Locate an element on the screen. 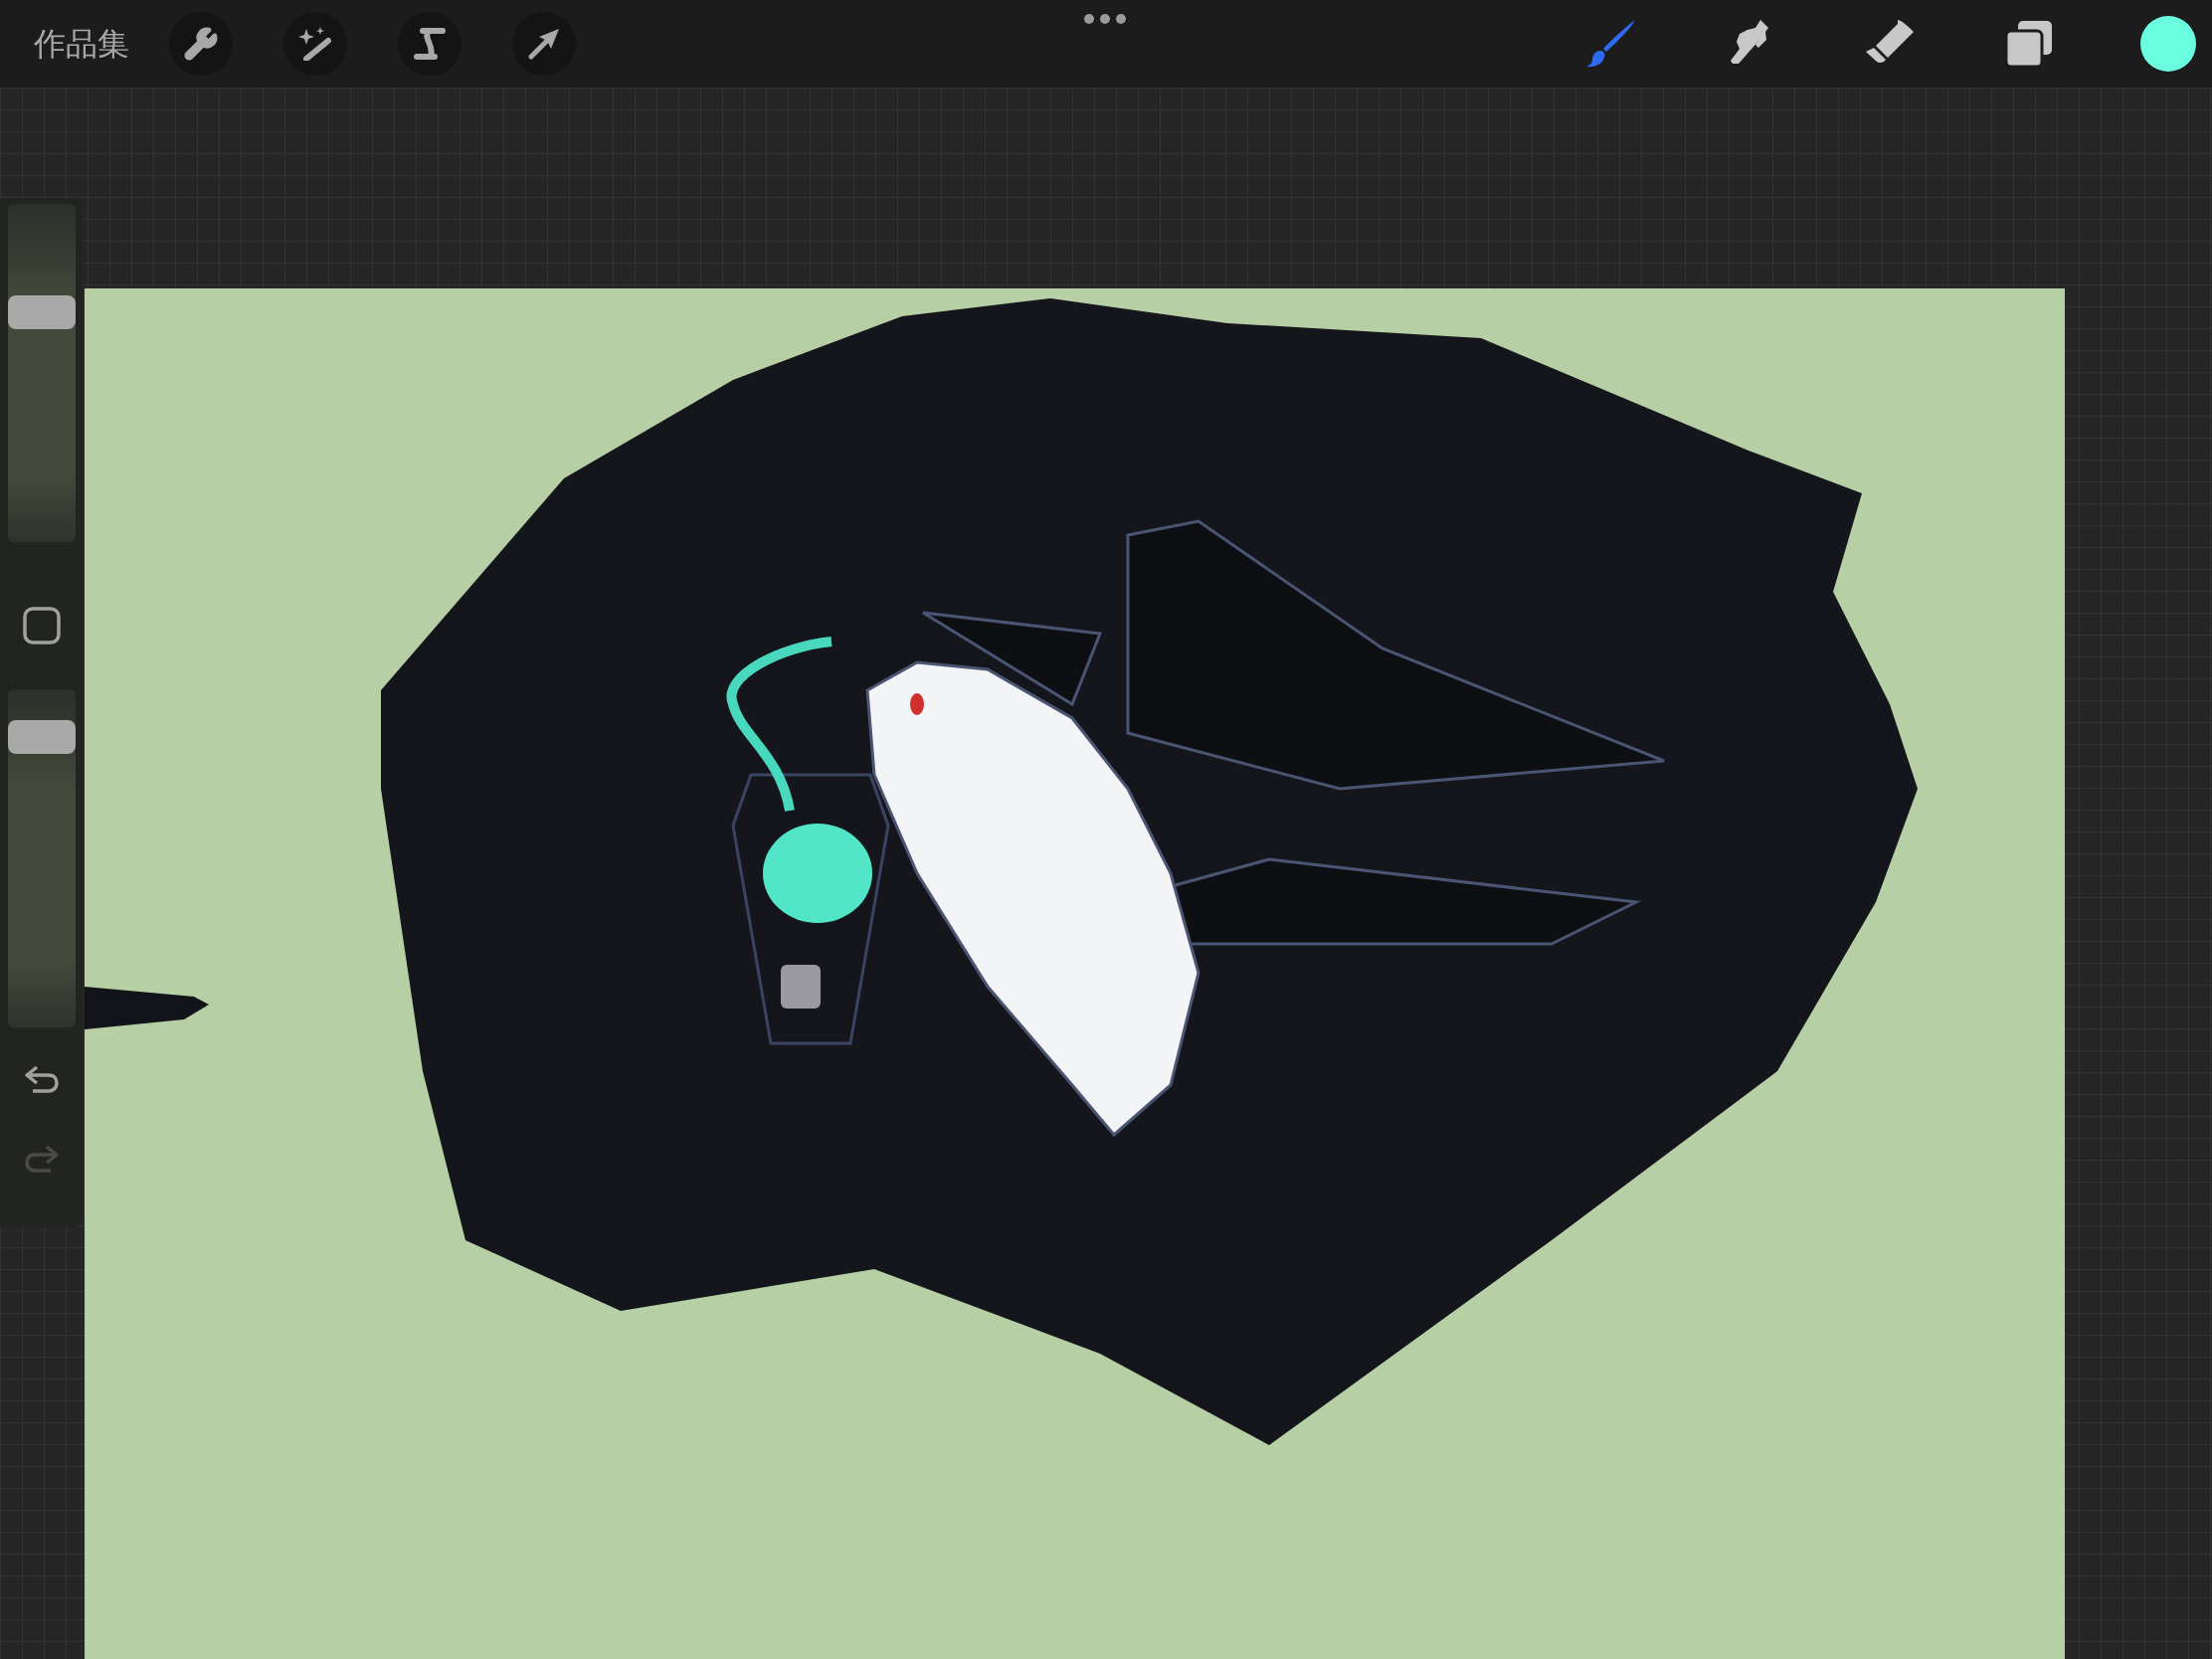 The width and height of the screenshot is (2212, 1659). arrow-icon is located at coordinates (544, 44).